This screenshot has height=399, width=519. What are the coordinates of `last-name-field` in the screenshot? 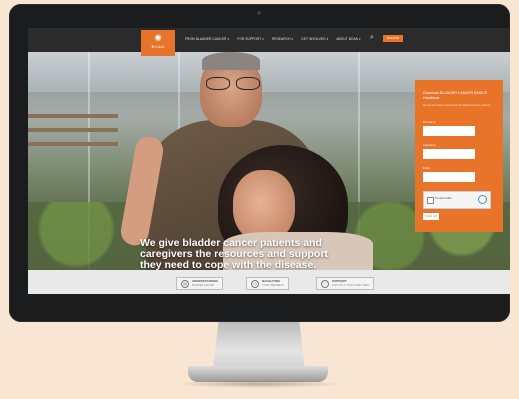 It's located at (449, 154).